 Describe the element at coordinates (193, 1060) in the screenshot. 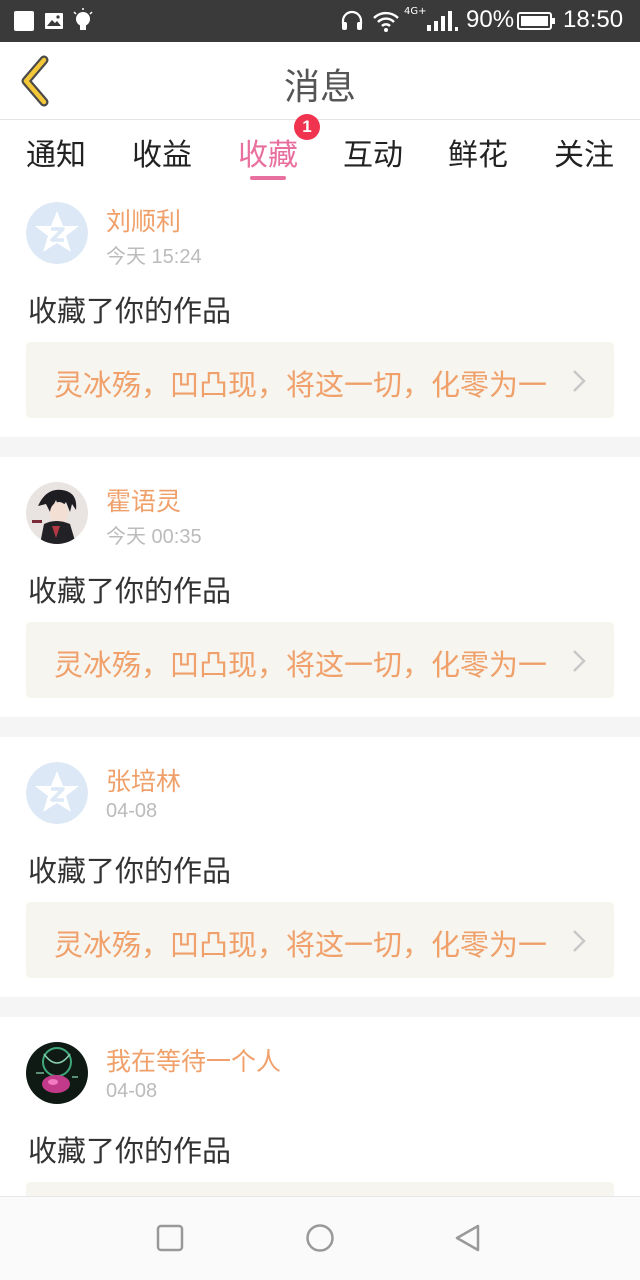

I see `username: 我在等待一个人` at that location.